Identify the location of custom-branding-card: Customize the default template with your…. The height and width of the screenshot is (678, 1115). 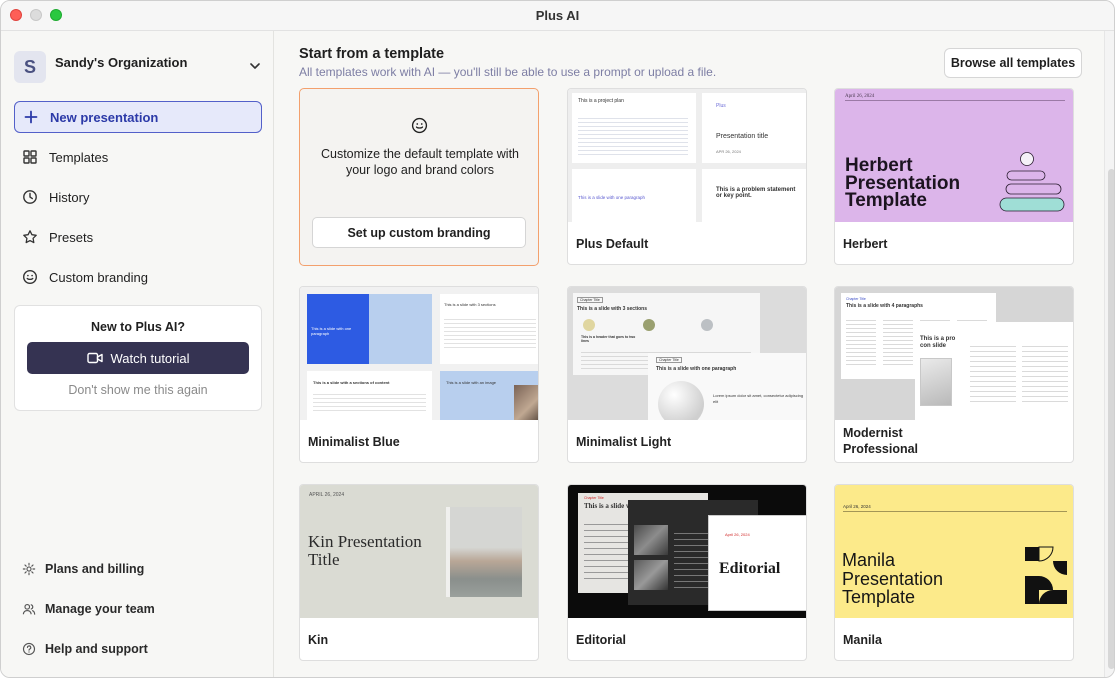
(419, 177).